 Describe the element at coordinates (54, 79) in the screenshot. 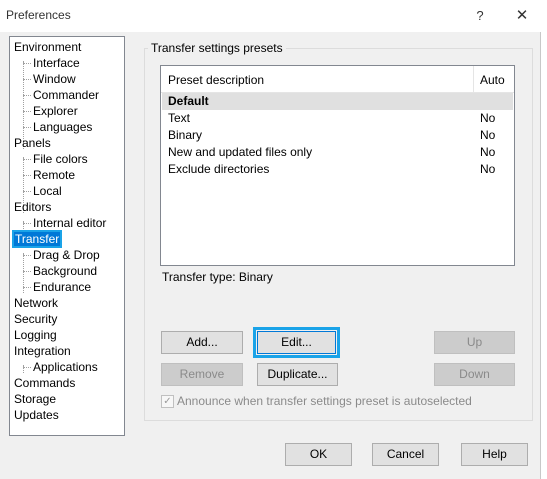

I see `tree-item-label: Window` at that location.